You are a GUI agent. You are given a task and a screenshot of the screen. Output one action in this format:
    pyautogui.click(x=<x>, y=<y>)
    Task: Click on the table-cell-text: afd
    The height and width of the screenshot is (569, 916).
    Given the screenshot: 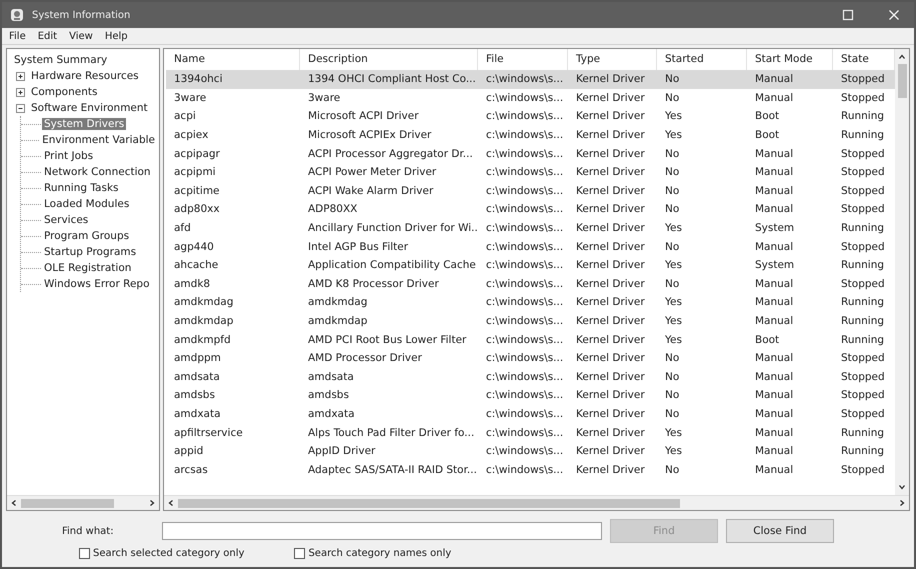 What is the action you would take?
    pyautogui.click(x=182, y=228)
    